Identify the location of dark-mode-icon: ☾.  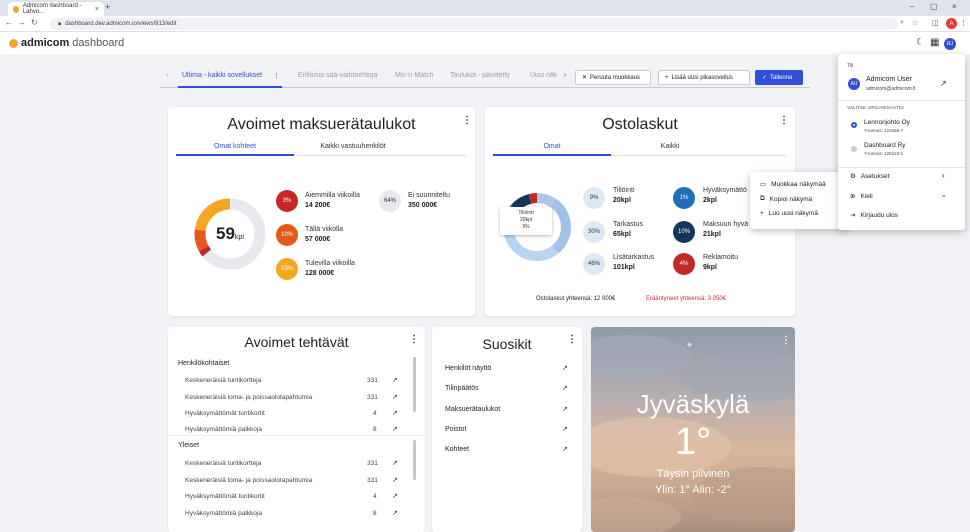
(920, 42).